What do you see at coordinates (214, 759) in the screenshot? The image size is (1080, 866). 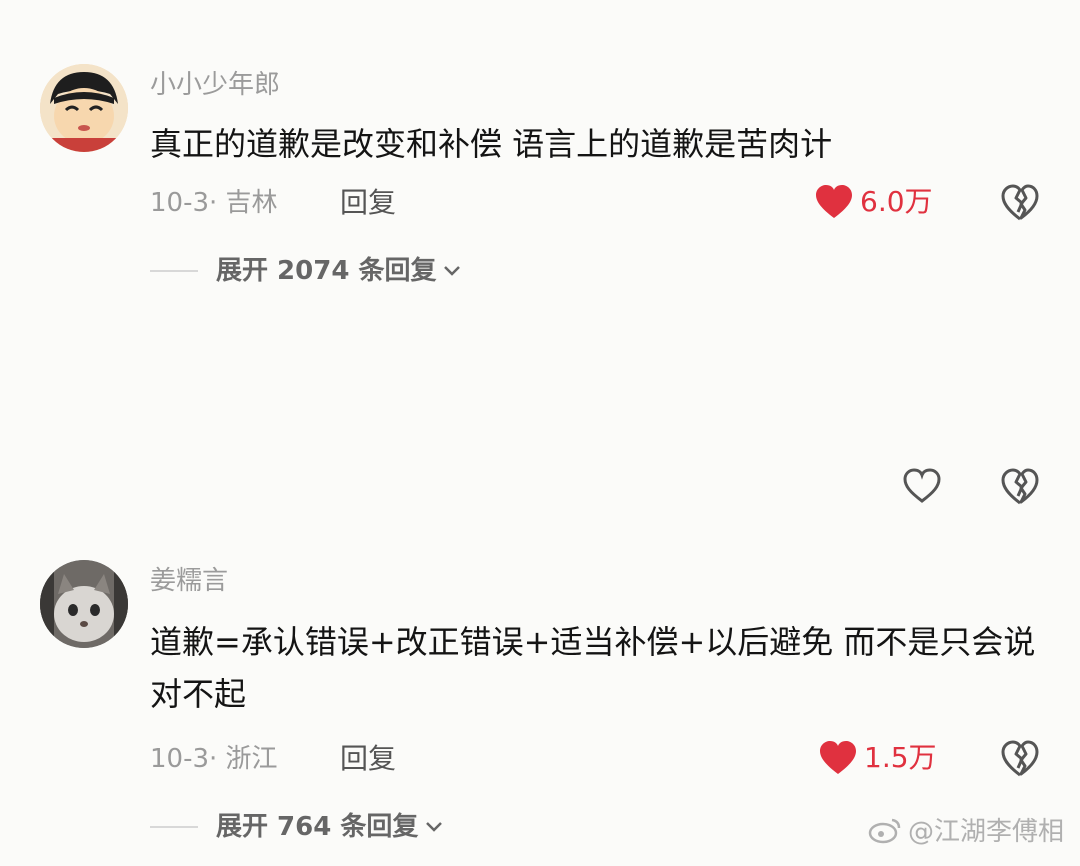 I see `comment-date-location: 10-3· 浙江` at bounding box center [214, 759].